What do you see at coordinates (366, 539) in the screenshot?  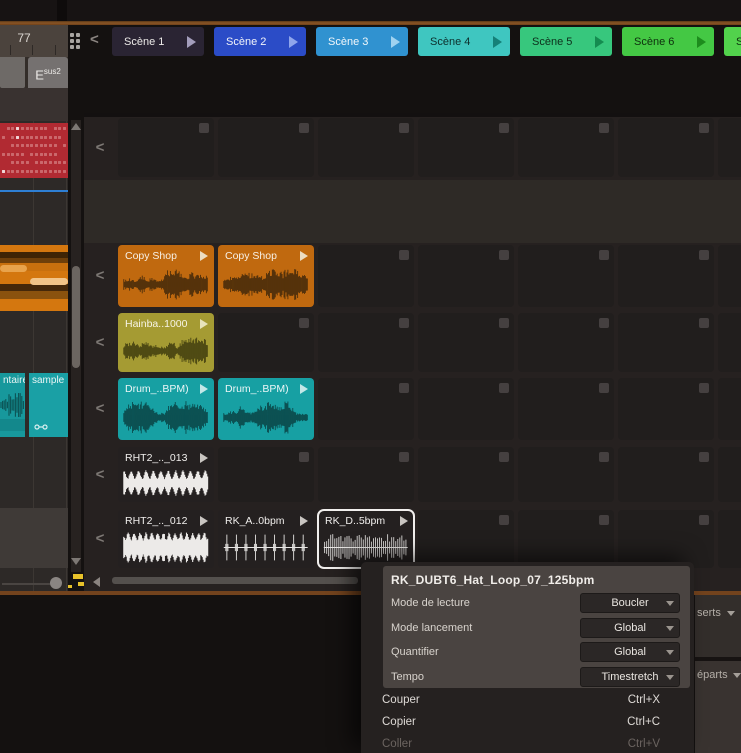 I see `clip-rk-d-5bpm: RK_D..5bpm` at bounding box center [366, 539].